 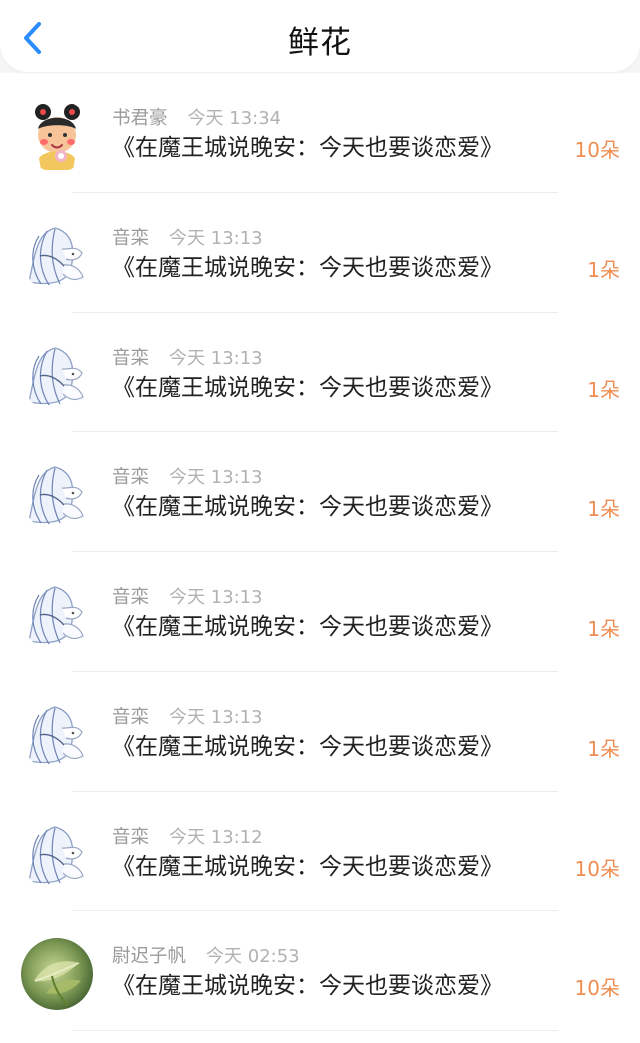 I want to click on record-meta: 尉迟子帆 今天 02:53, so click(x=206, y=955).